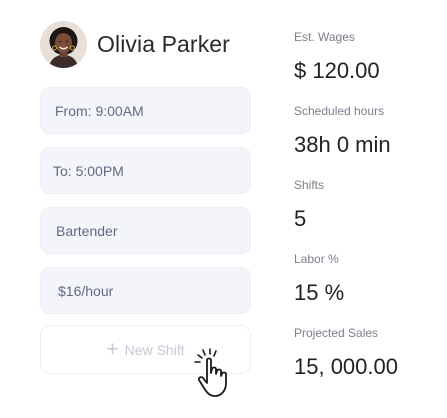 Image resolution: width=447 pixels, height=418 pixels. Describe the element at coordinates (145, 110) in the screenshot. I see `start-time-field: From: 9:00AM` at that location.